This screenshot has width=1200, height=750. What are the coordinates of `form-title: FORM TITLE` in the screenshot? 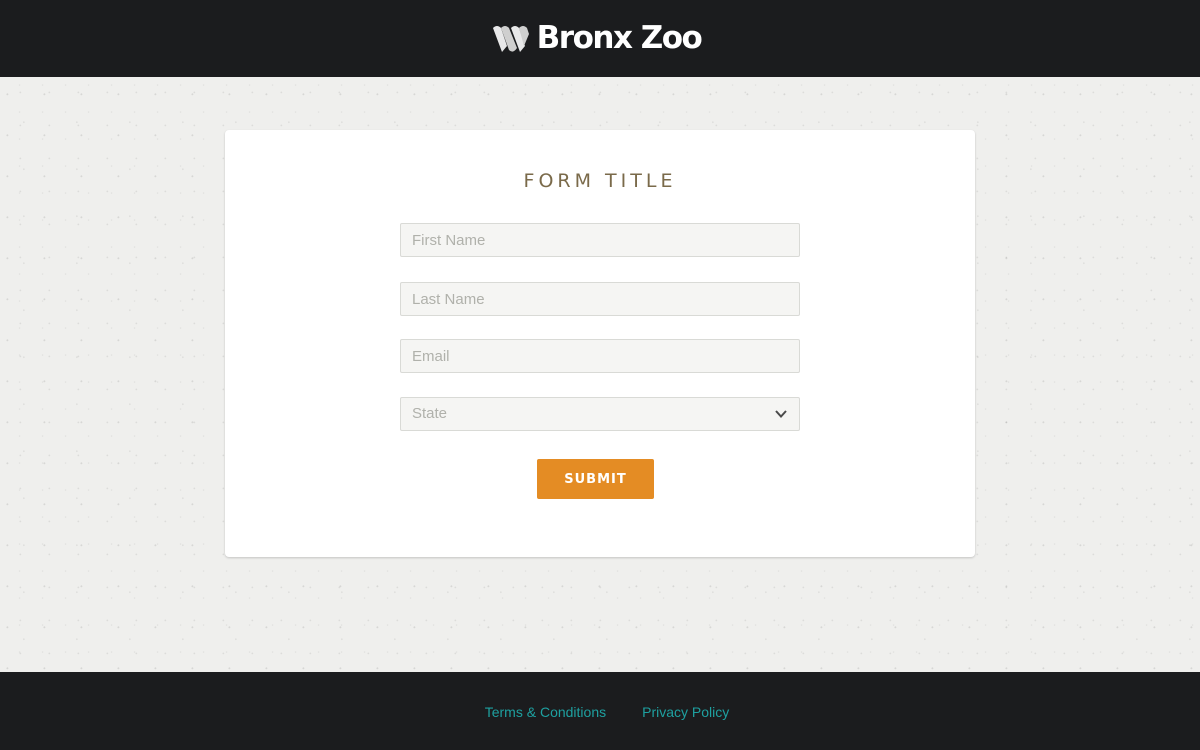 It's located at (600, 181).